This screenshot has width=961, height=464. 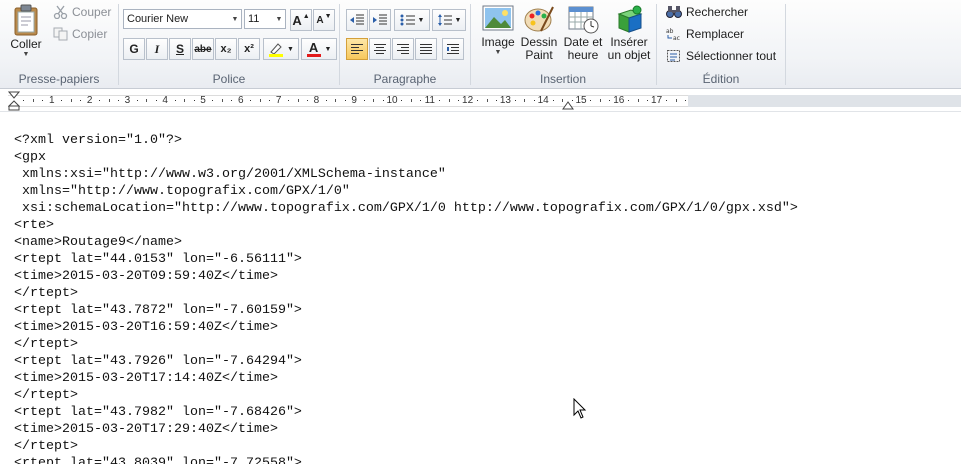 What do you see at coordinates (182, 19) in the screenshot?
I see `font-name-combo: Courier New ▼` at bounding box center [182, 19].